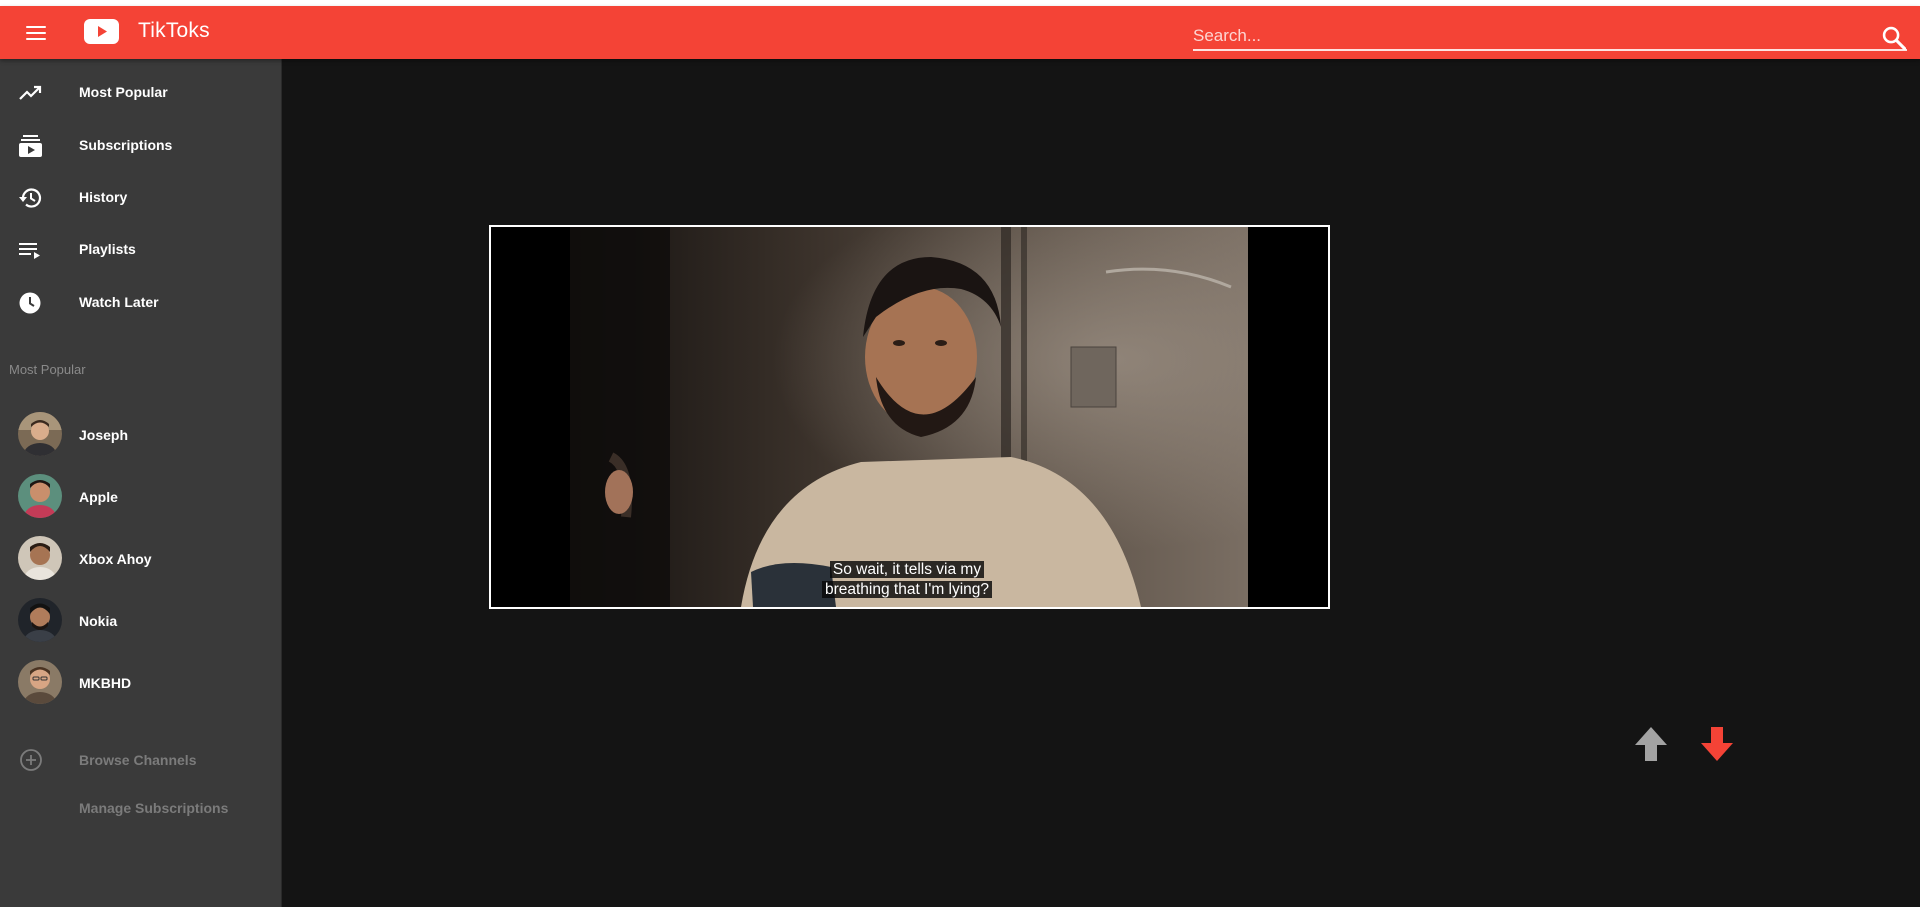  Describe the element at coordinates (37, 33) in the screenshot. I see `menu-icon` at that location.